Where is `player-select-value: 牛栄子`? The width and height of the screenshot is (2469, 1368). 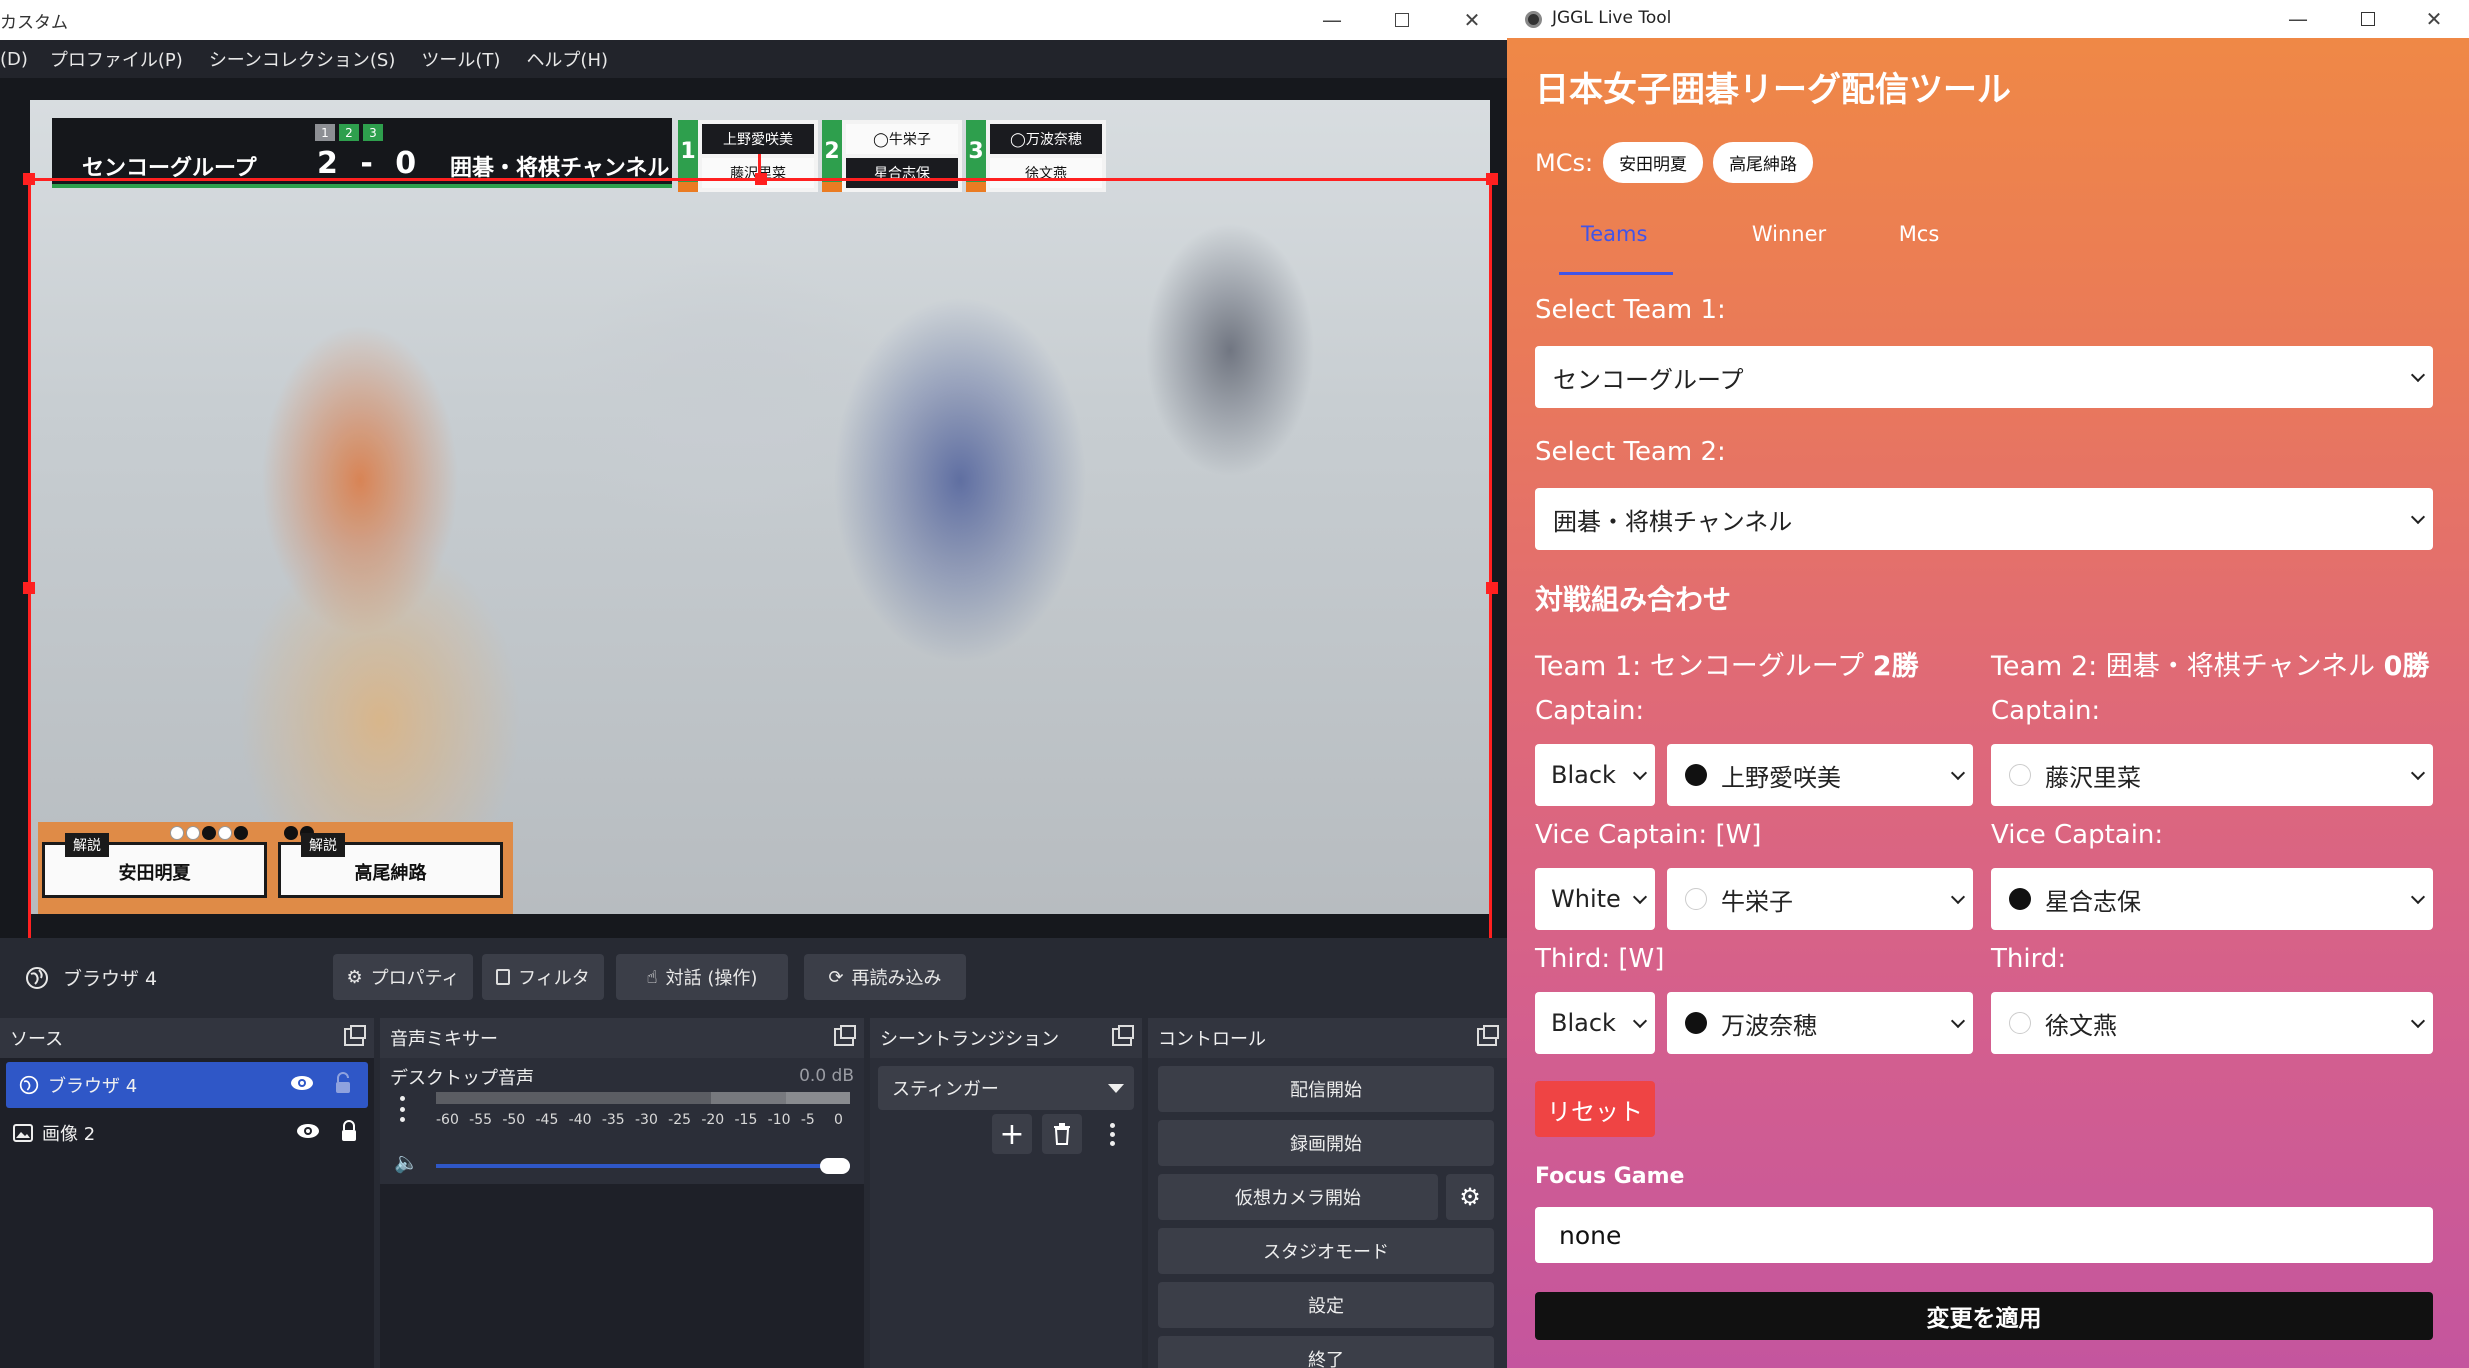
player-select-value: 牛栄子 is located at coordinates (1757, 901).